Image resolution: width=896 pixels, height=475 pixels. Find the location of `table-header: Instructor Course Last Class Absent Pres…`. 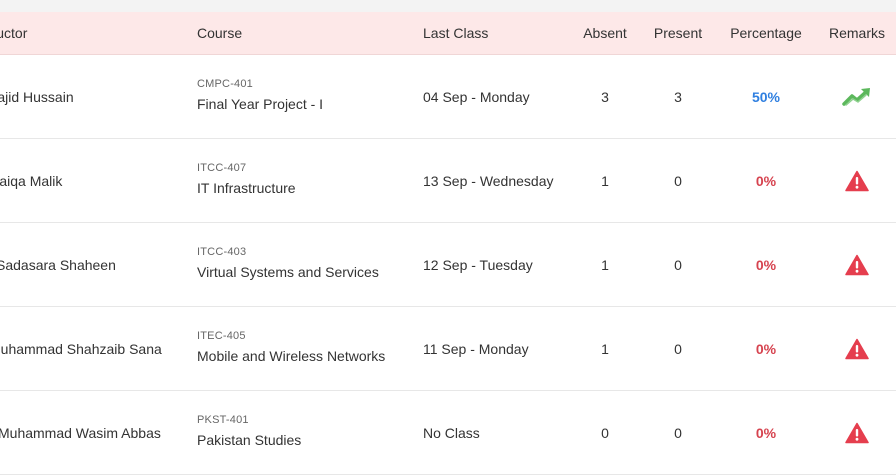

table-header: Instructor Course Last Class Absent Pres… is located at coordinates (448, 33).